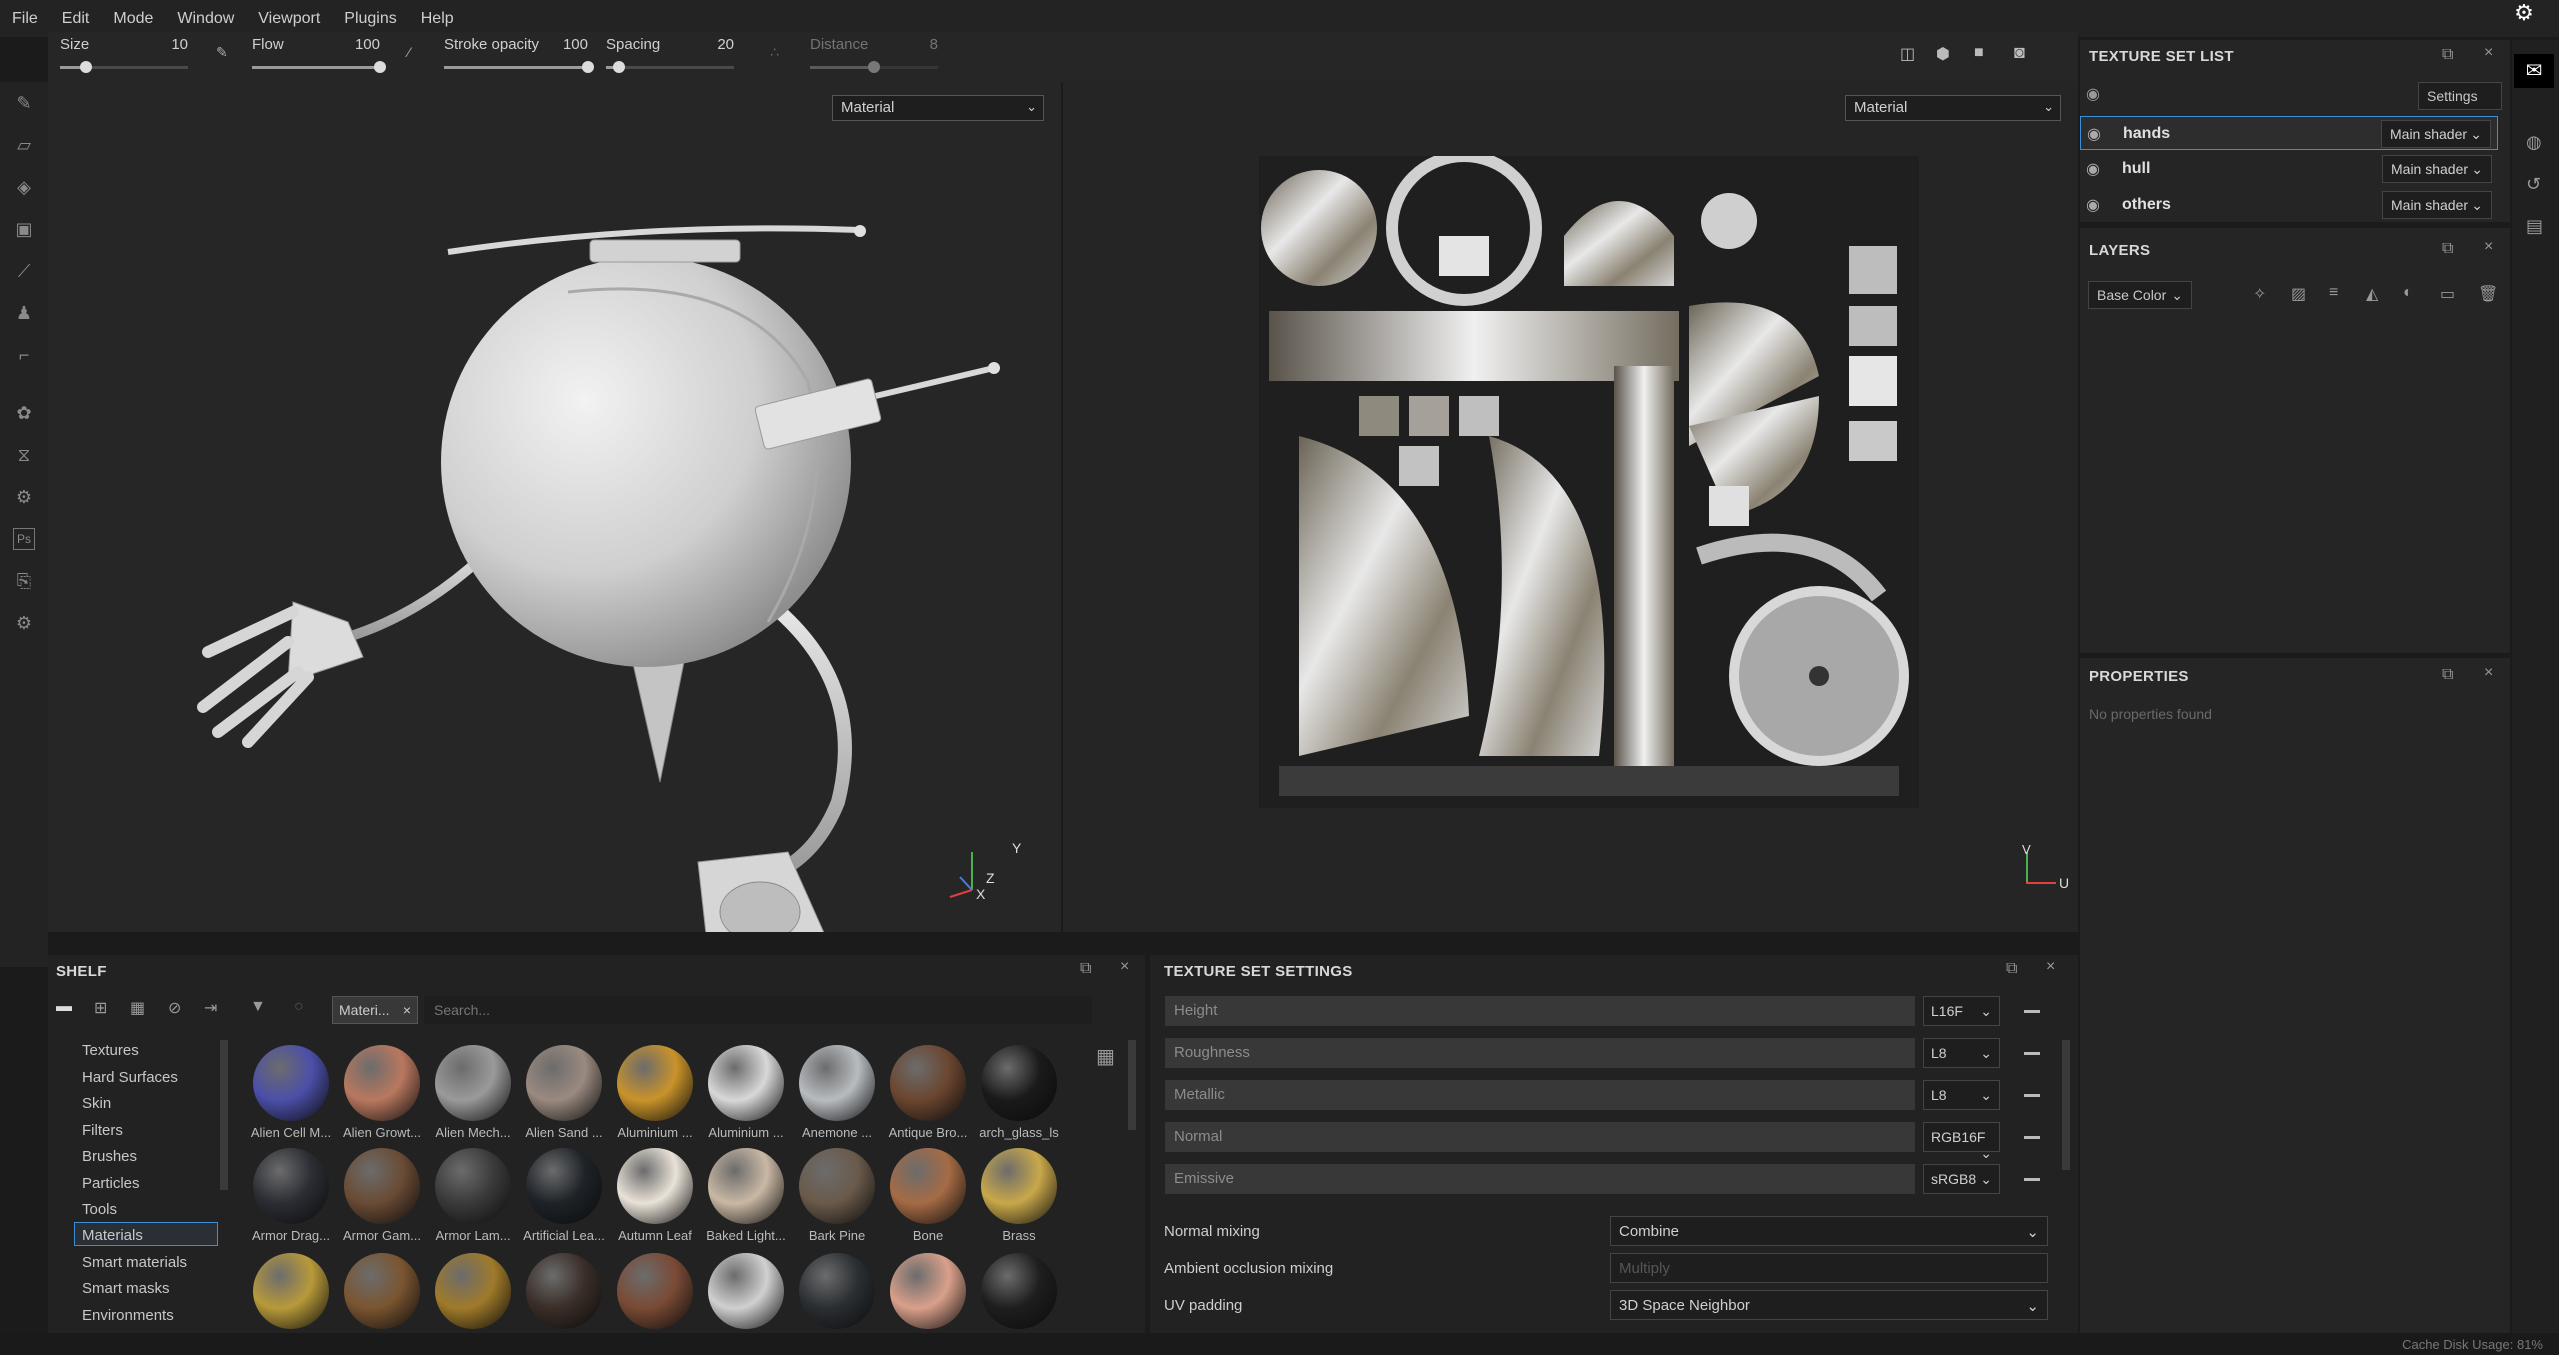  What do you see at coordinates (437, 14) in the screenshot?
I see `menu-help: Help` at bounding box center [437, 14].